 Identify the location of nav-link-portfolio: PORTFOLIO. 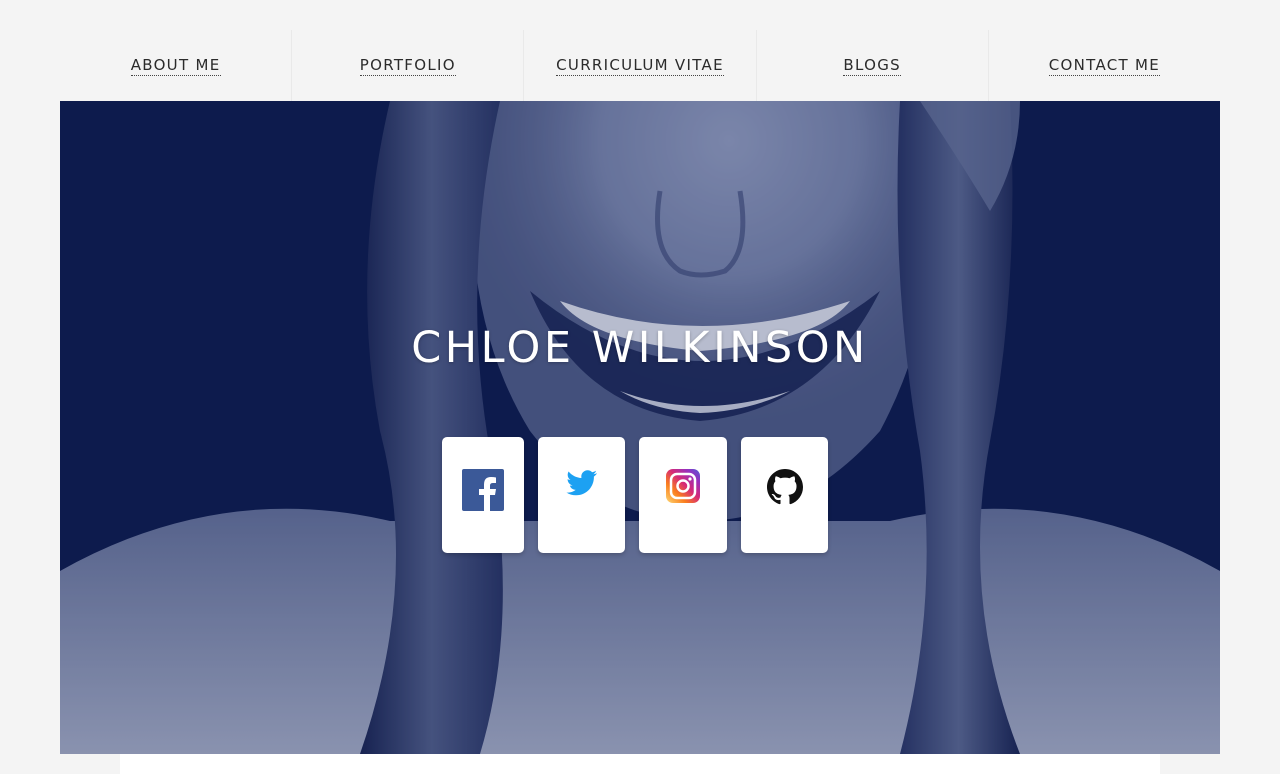
(407, 66).